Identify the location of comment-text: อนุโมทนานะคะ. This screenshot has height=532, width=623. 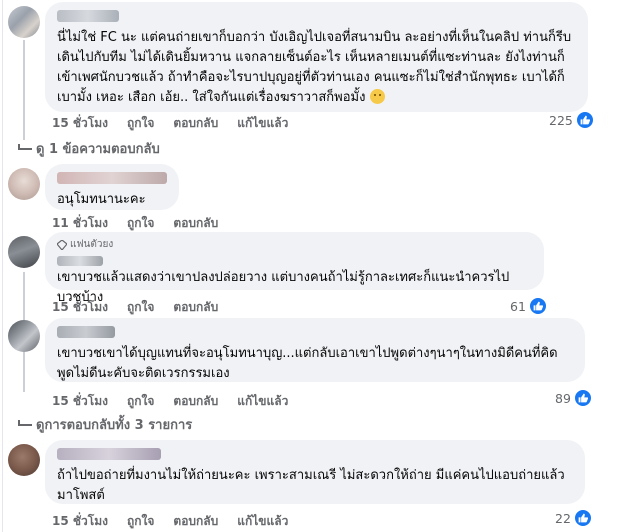
(101, 199).